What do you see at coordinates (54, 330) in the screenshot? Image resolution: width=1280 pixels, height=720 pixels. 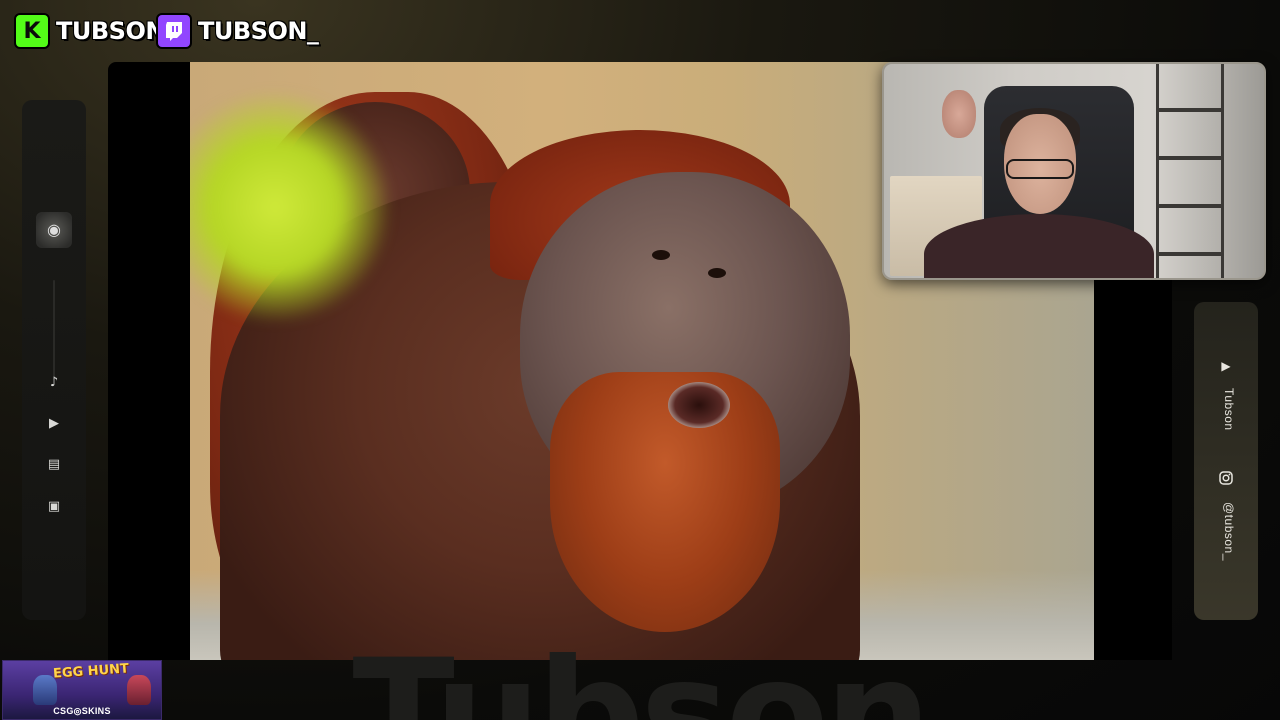 I see `volume-track` at bounding box center [54, 330].